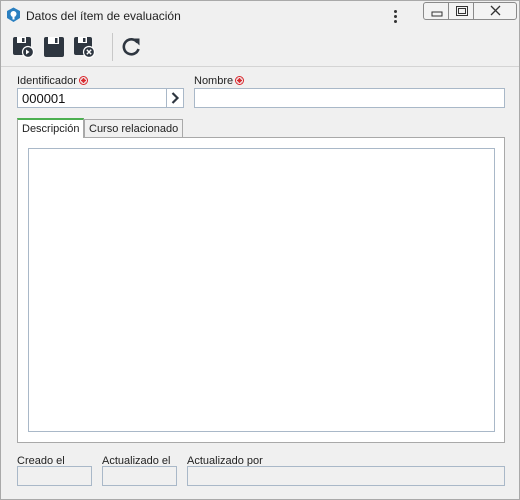 The image size is (520, 500). I want to click on identificador-next-button, so click(175, 98).